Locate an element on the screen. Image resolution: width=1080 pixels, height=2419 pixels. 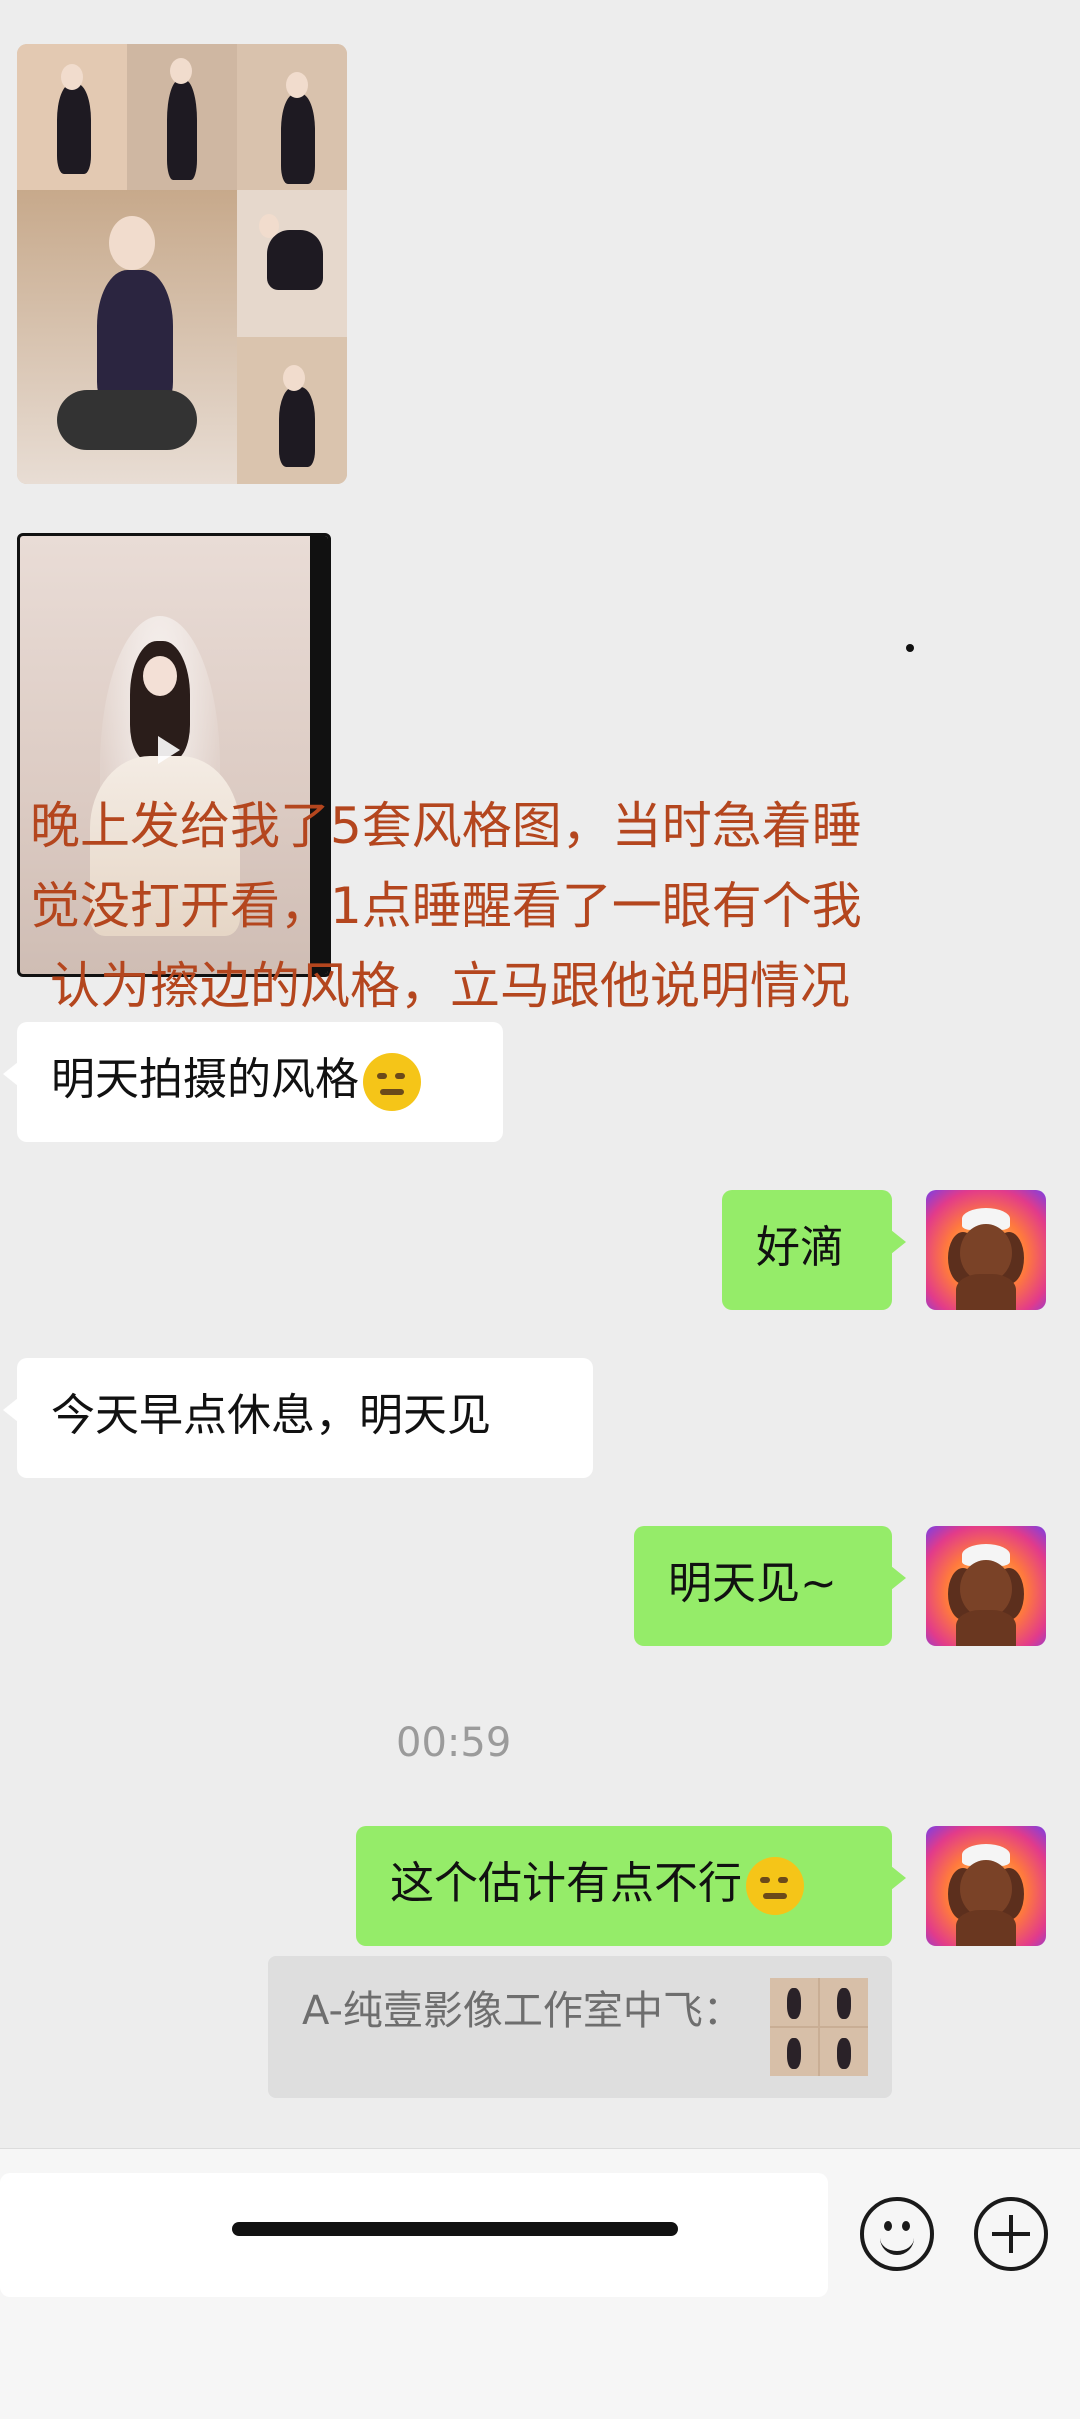
message-bubble-sent: 明天见~ is located at coordinates (770, 1586).